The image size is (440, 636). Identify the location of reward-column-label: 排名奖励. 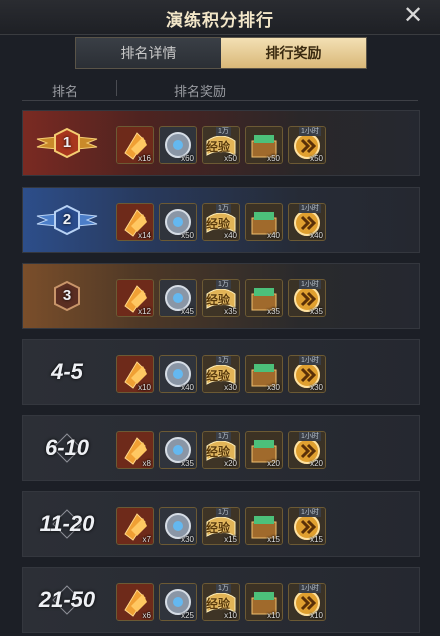
(200, 91).